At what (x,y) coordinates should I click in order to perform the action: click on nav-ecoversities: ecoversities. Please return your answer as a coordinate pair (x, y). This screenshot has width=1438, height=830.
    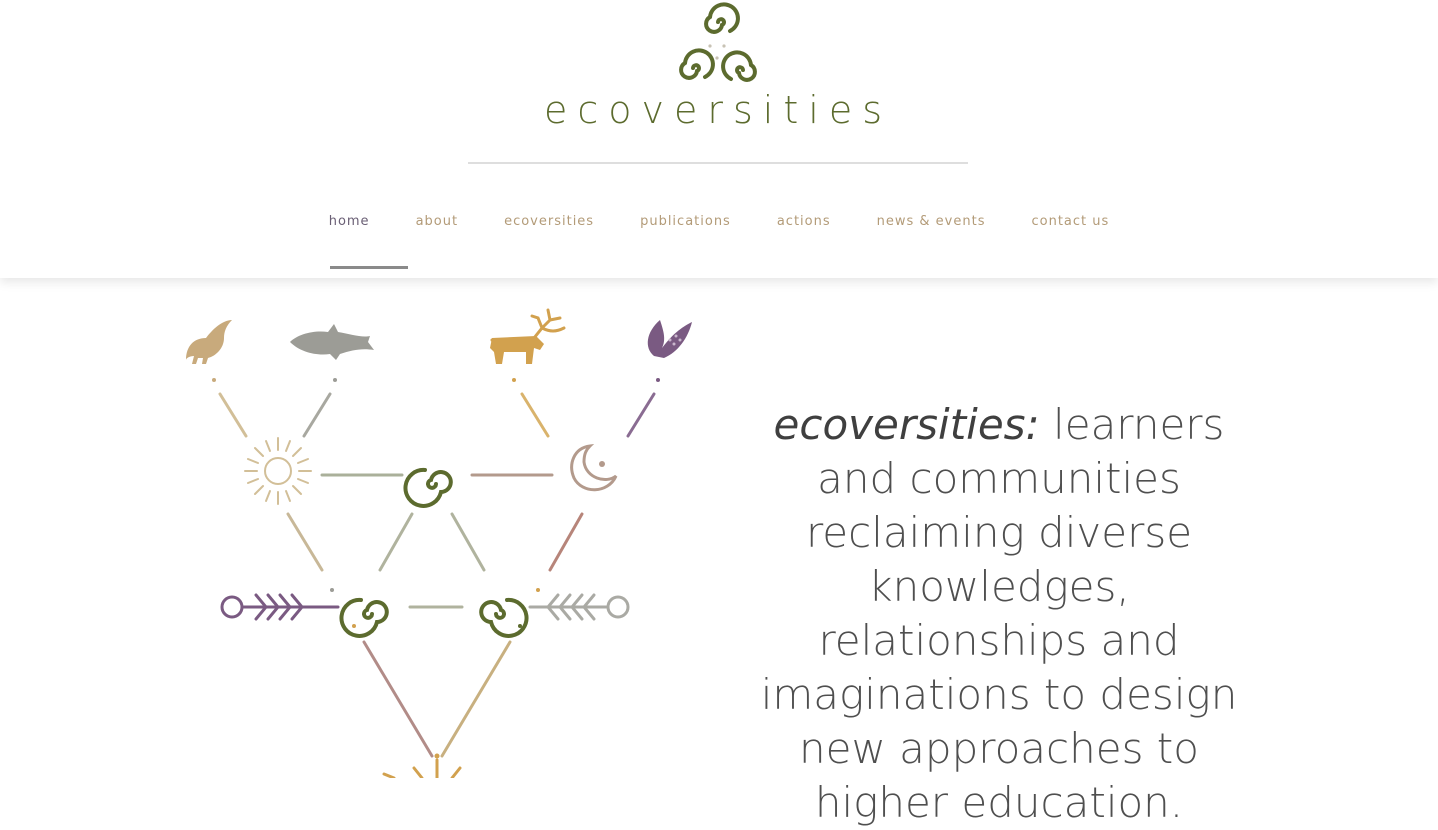
    Looking at the image, I should click on (549, 223).